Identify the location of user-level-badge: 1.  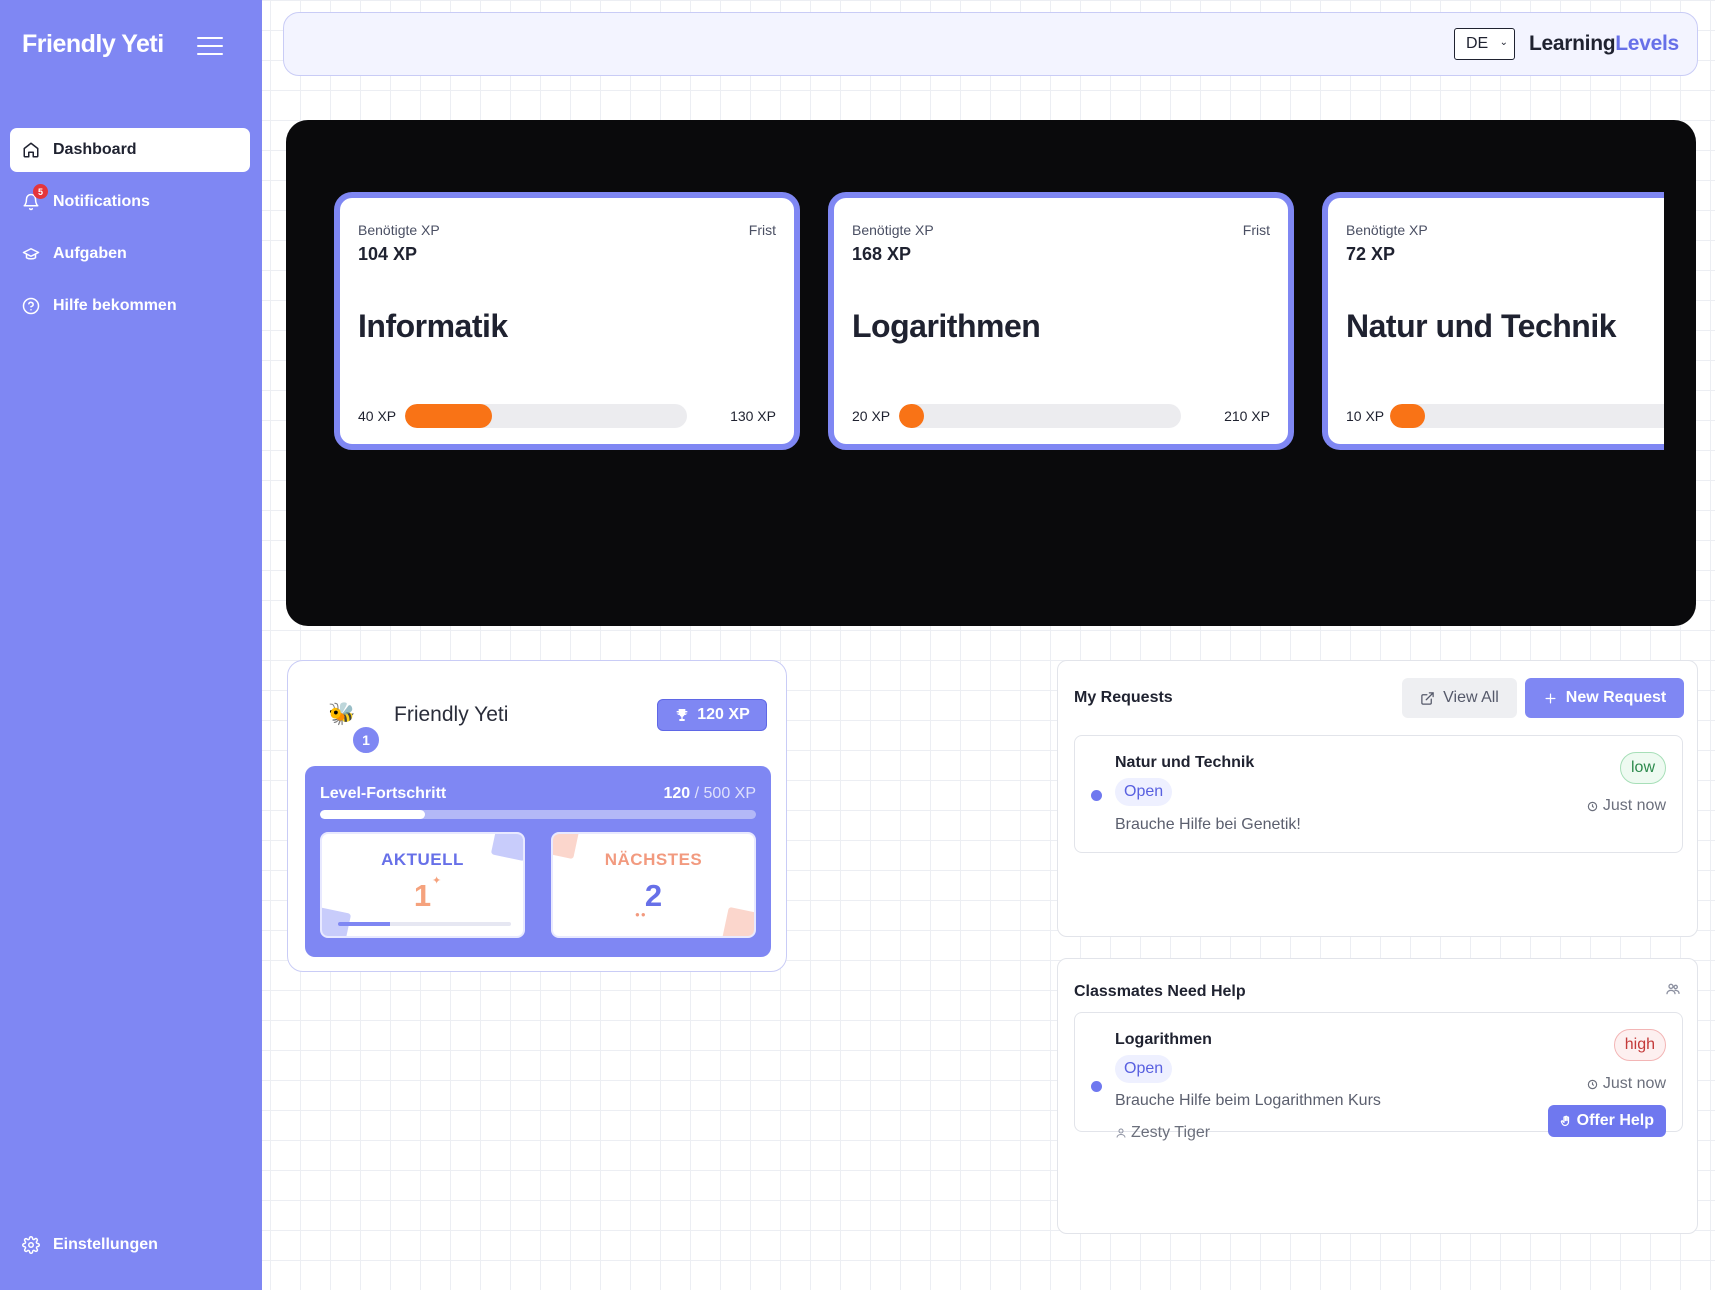
(366, 740).